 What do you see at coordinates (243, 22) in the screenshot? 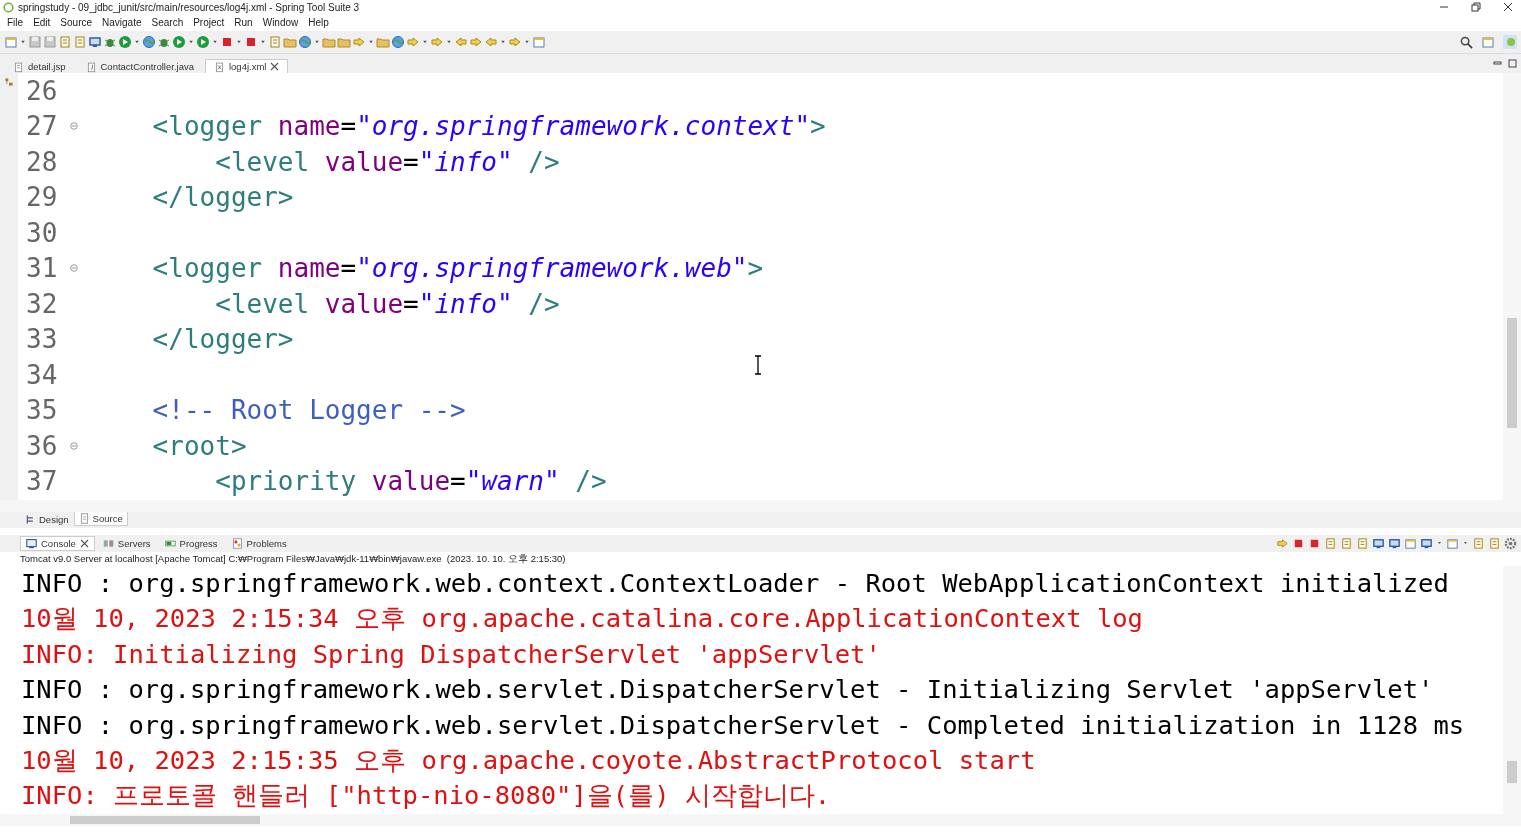
I see `menu-item: Run` at bounding box center [243, 22].